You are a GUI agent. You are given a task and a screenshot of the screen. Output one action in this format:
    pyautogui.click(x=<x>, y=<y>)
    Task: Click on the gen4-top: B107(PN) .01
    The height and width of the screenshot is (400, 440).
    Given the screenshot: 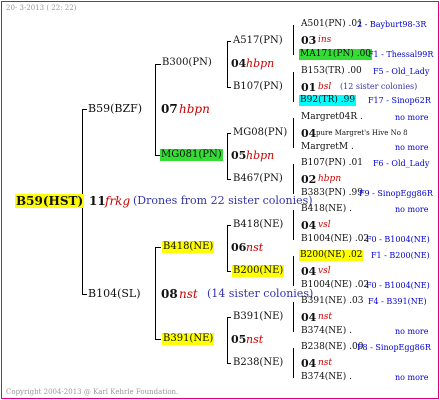 What is the action you would take?
    pyautogui.click(x=332, y=163)
    